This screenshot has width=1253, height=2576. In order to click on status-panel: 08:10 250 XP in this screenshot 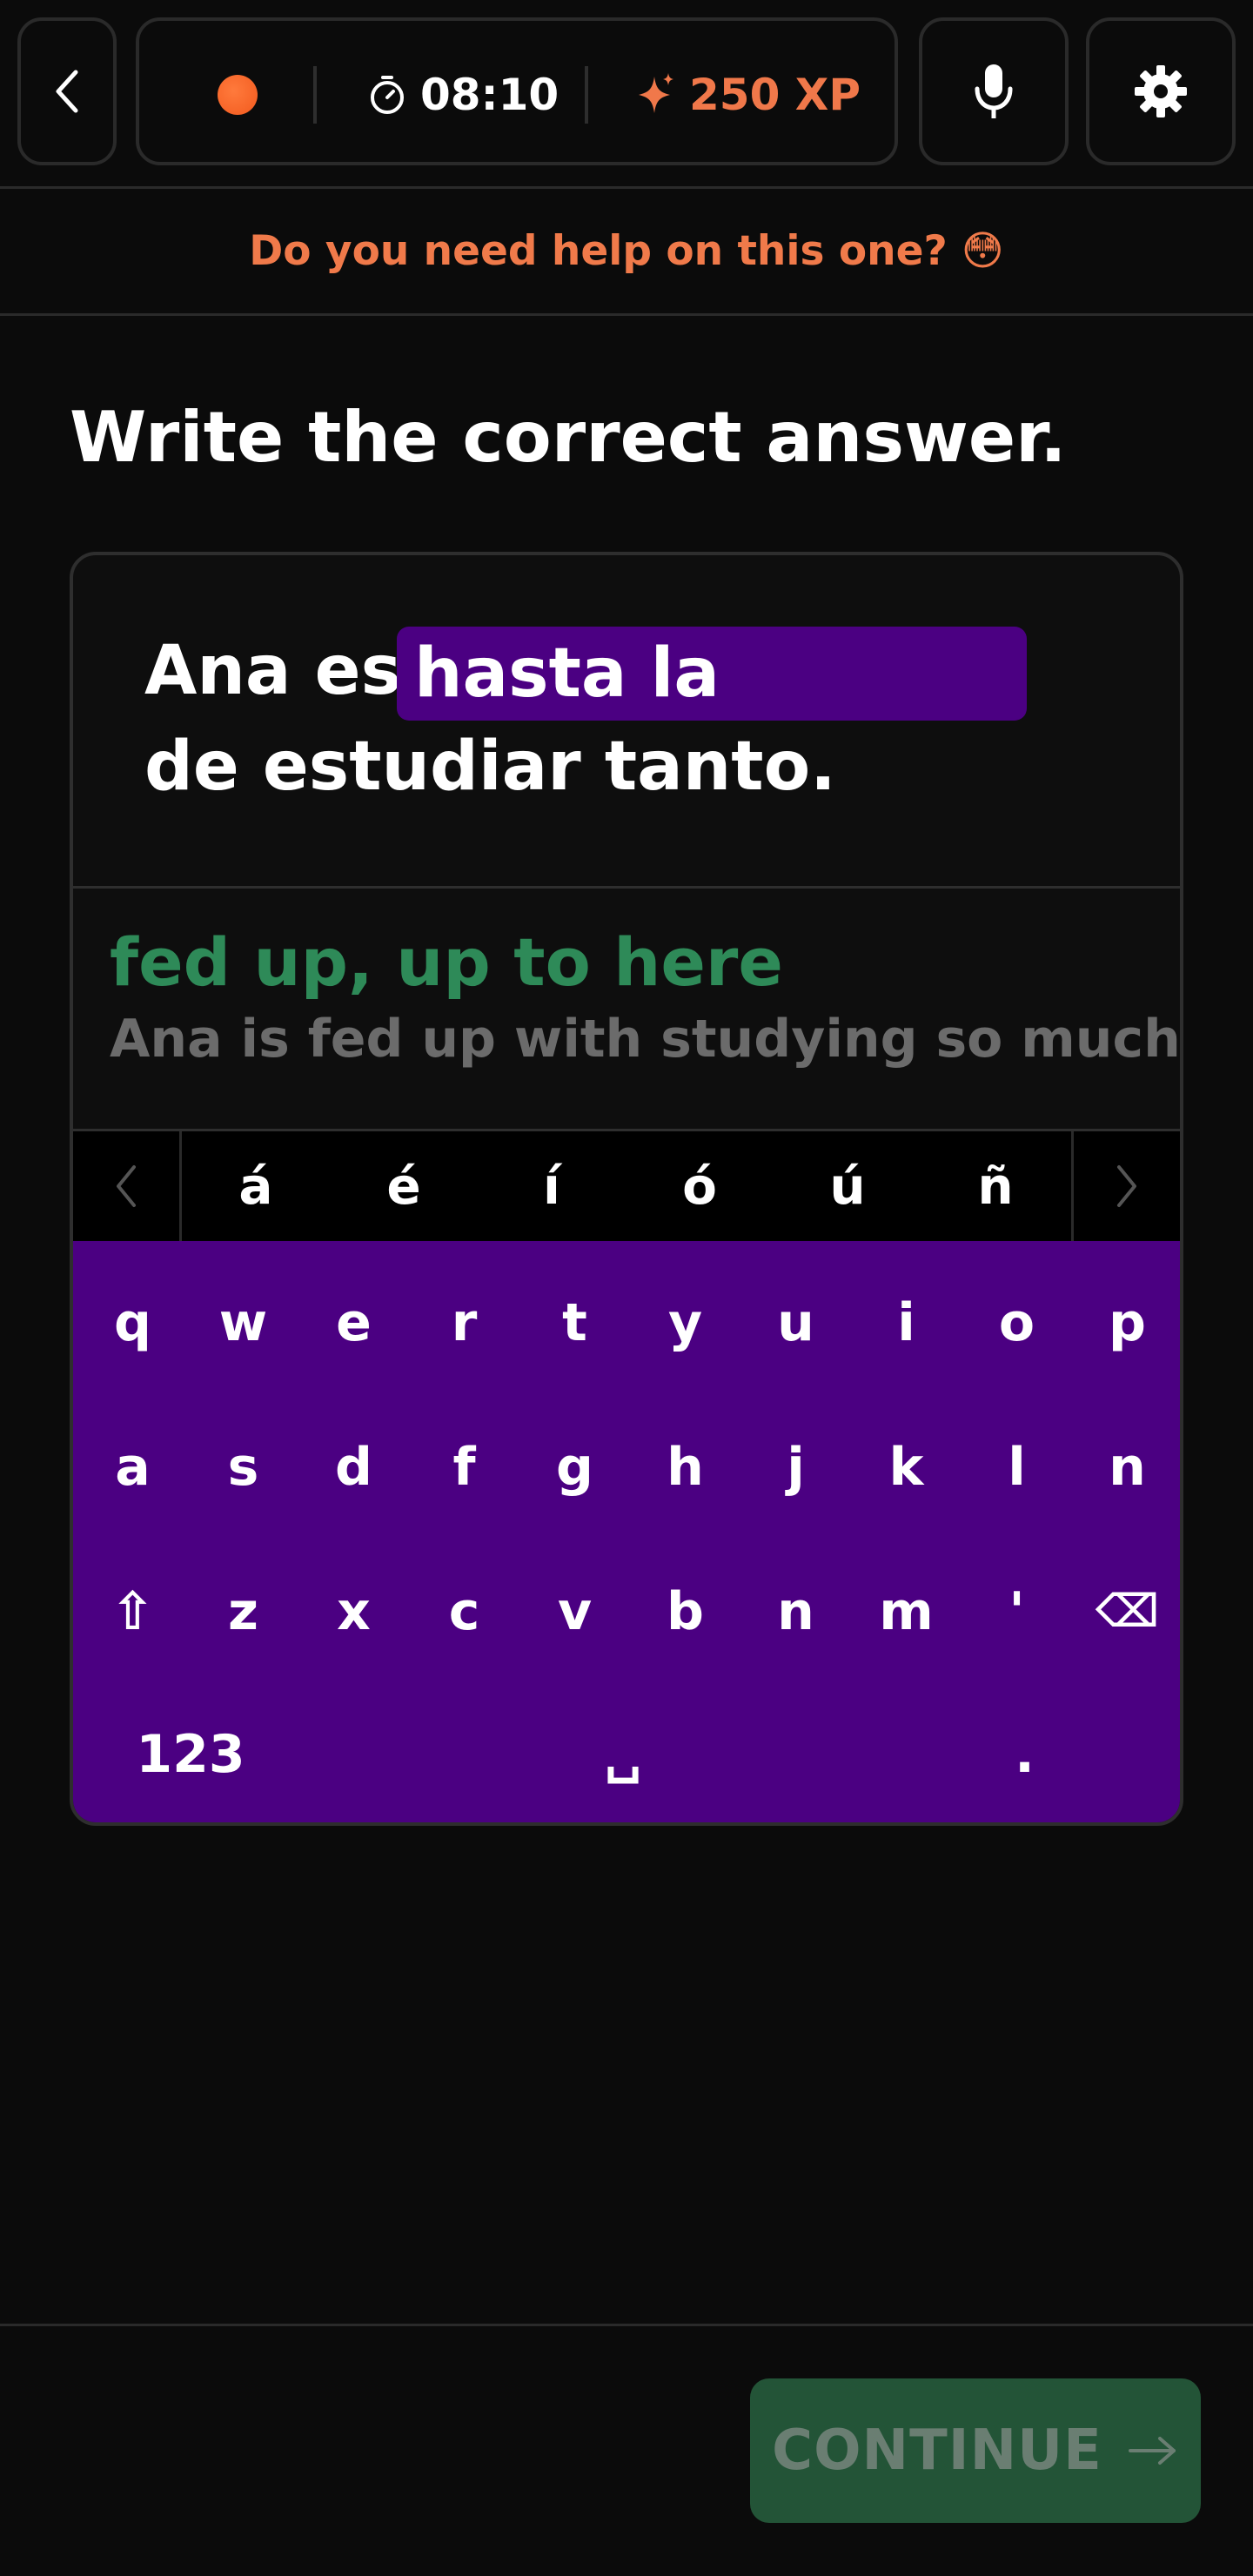, I will do `click(517, 91)`.